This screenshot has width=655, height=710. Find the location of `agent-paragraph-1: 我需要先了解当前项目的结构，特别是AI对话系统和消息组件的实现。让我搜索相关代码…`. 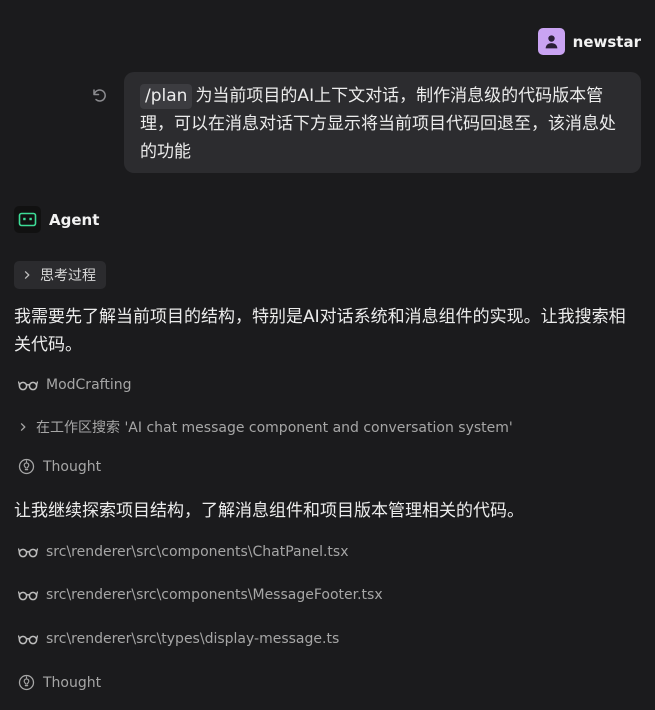

agent-paragraph-1: 我需要先了解当前项目的结构，特别是AI对话系统和消息组件的实现。让我搜索相关代码… is located at coordinates (320, 331).